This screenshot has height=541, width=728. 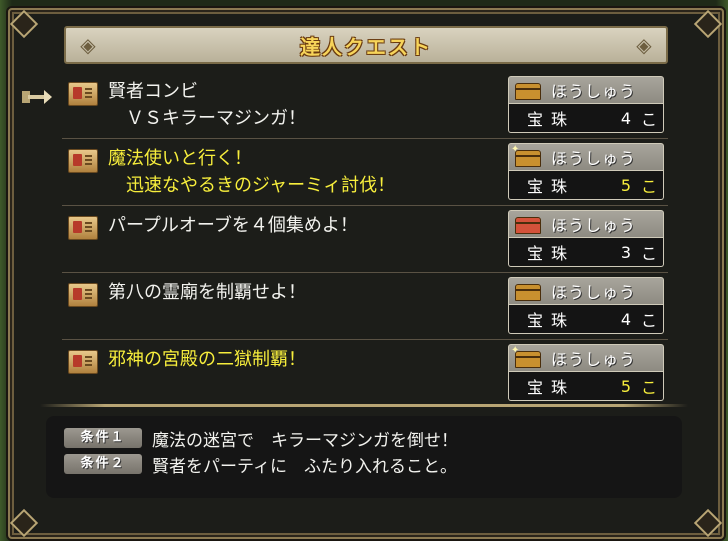 What do you see at coordinates (207, 105) in the screenshot?
I see `quest-title: 賢者コンビ ＶＳキラーマジンガ！` at bounding box center [207, 105].